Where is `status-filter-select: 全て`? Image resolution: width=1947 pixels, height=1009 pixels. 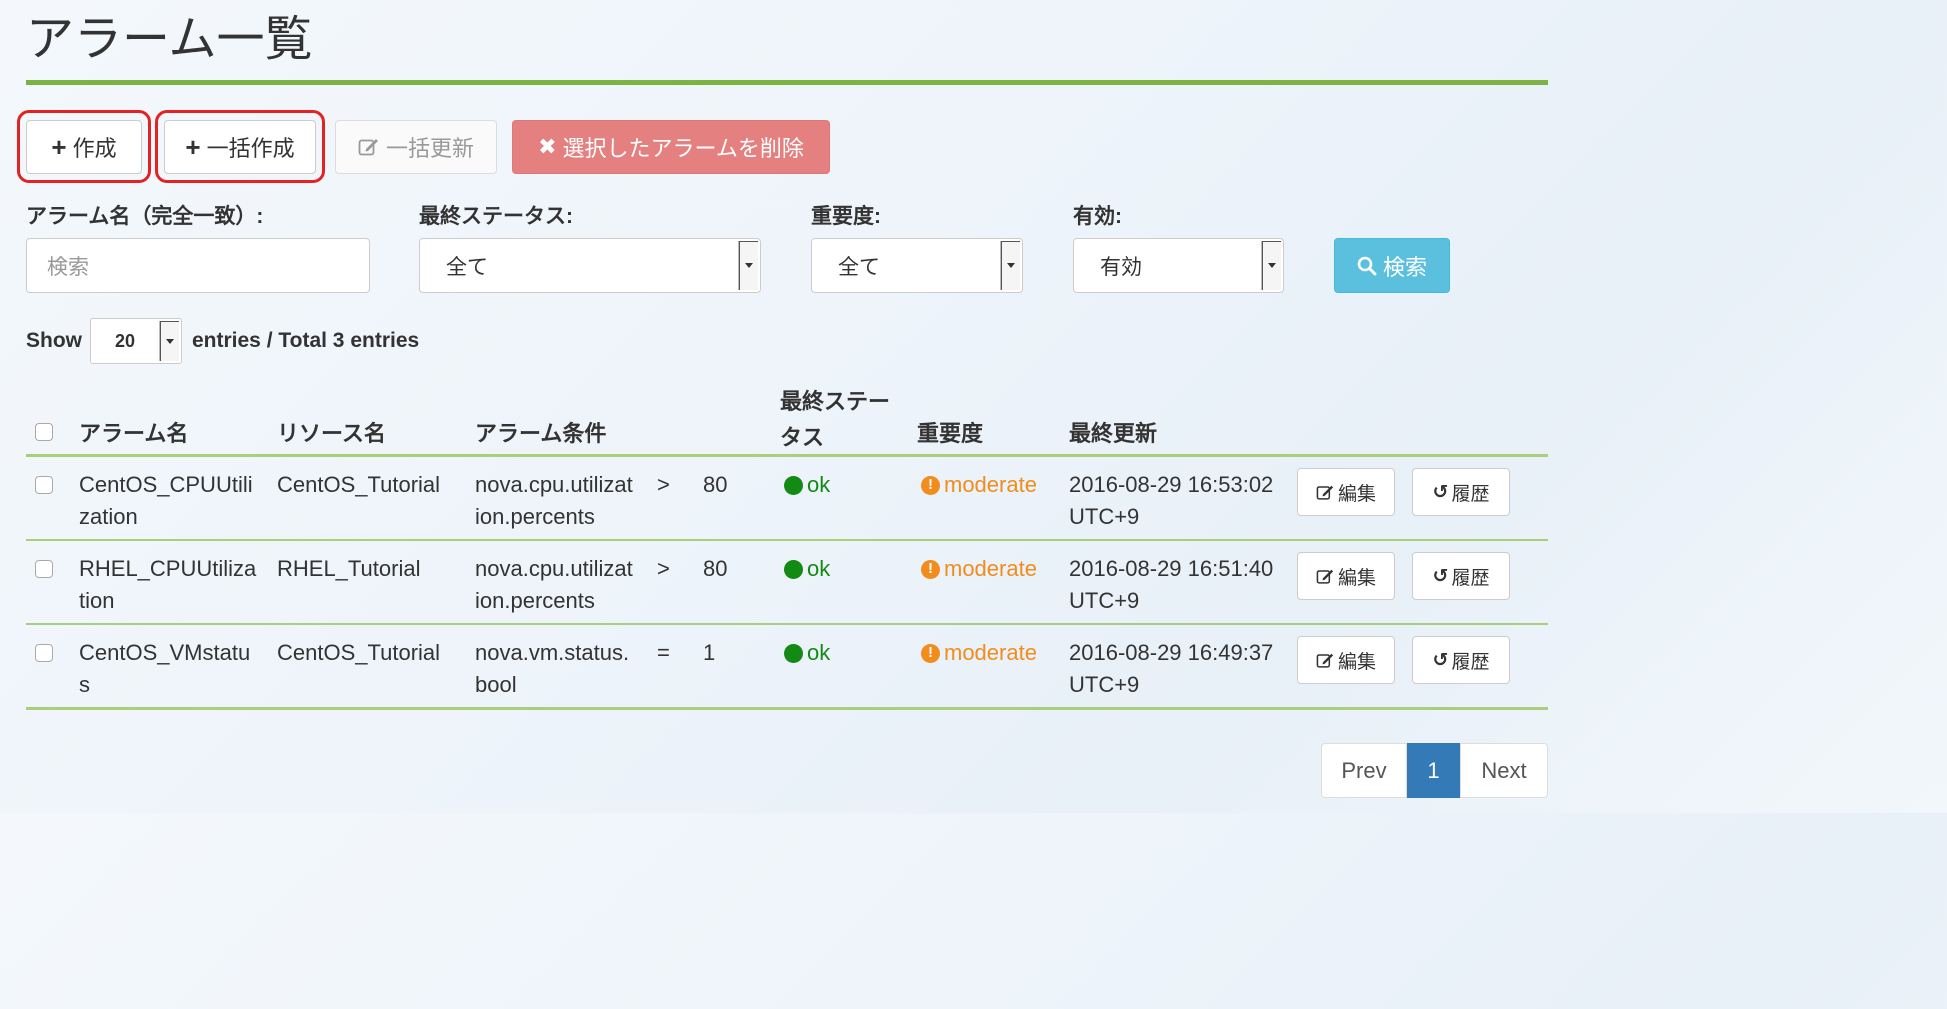 status-filter-select: 全て is located at coordinates (590, 265).